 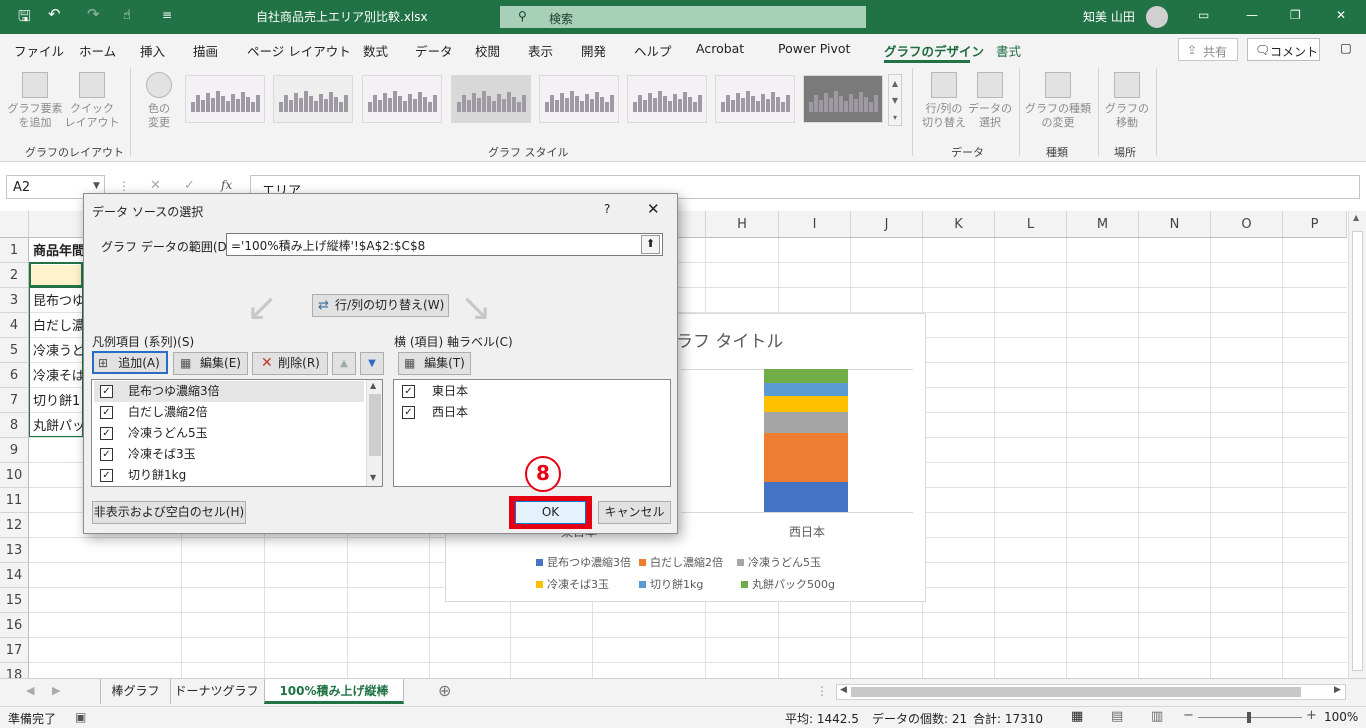 I want to click on column-header-N: N, so click(x=1175, y=224).